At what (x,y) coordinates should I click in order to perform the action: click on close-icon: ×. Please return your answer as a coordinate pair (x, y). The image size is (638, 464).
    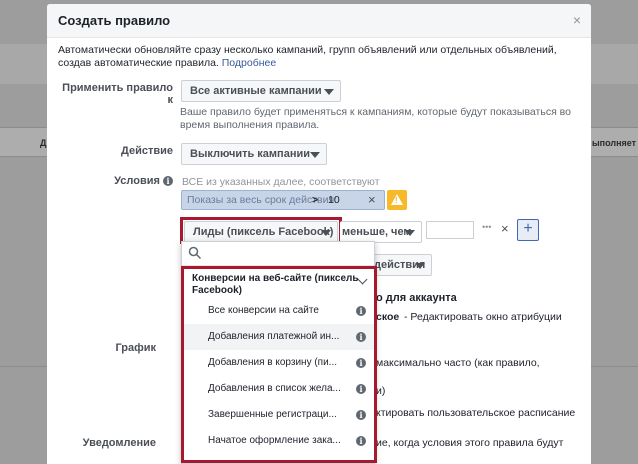
    Looking at the image, I should click on (577, 20).